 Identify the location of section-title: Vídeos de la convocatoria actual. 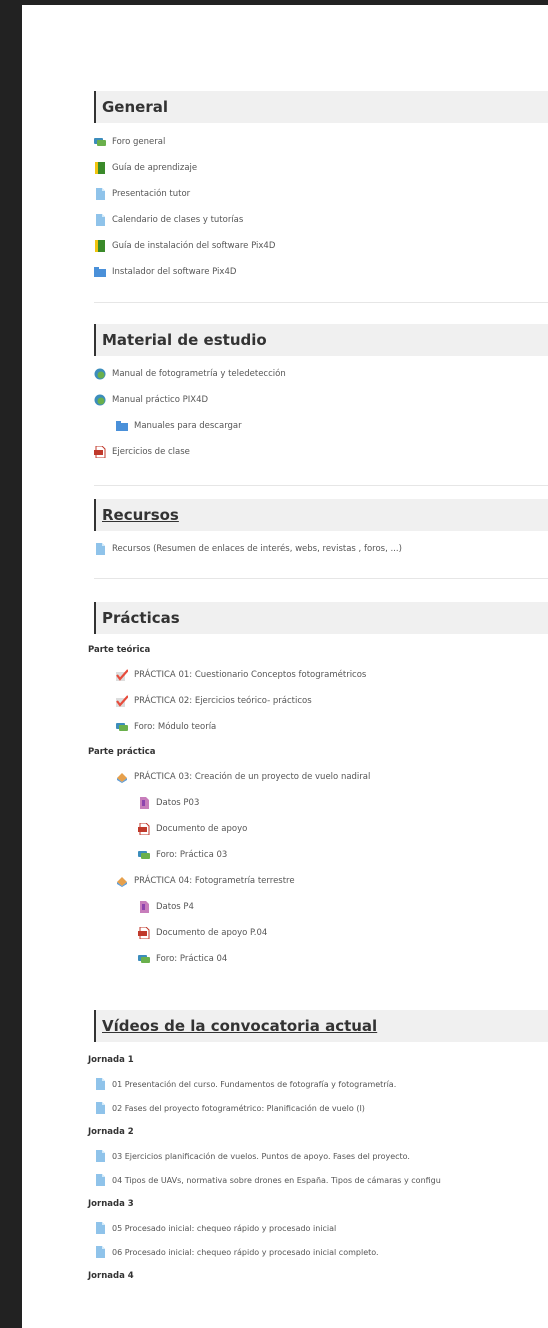
(239, 1026).